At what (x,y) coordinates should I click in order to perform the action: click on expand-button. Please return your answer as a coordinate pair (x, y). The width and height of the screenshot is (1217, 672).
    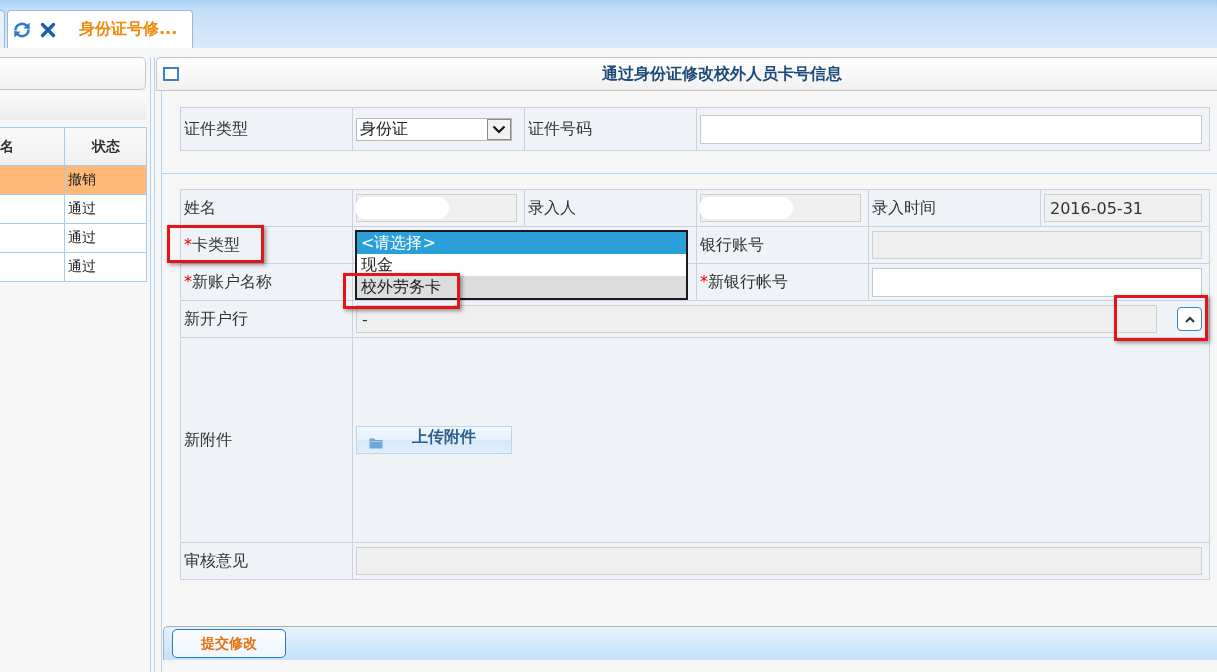
    Looking at the image, I should click on (1189, 319).